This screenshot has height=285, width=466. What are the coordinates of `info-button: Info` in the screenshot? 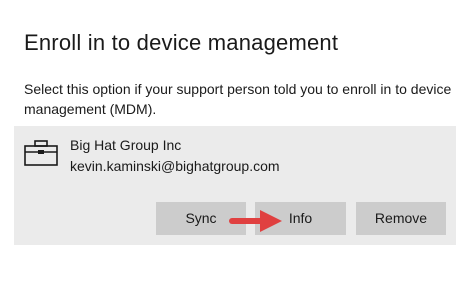 It's located at (300, 218).